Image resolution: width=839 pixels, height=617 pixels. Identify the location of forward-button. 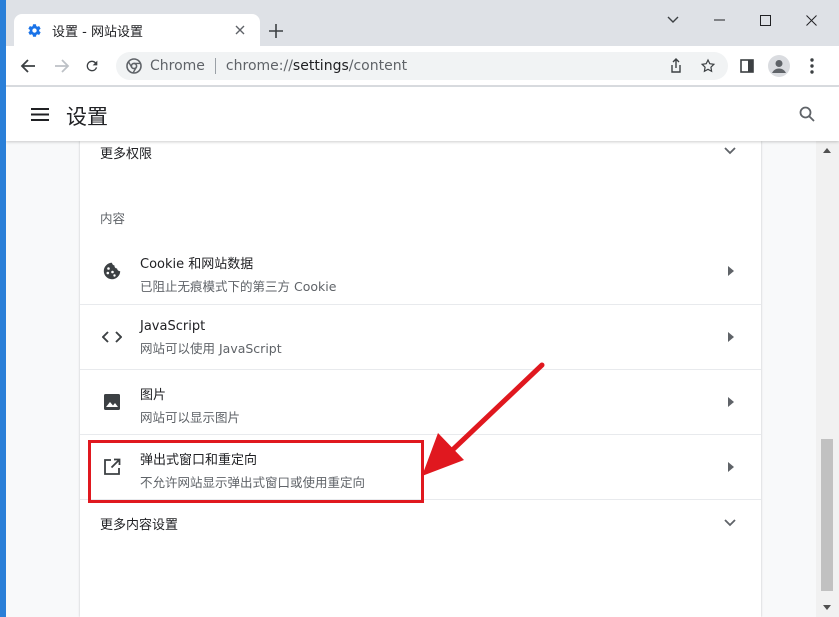
(62, 66).